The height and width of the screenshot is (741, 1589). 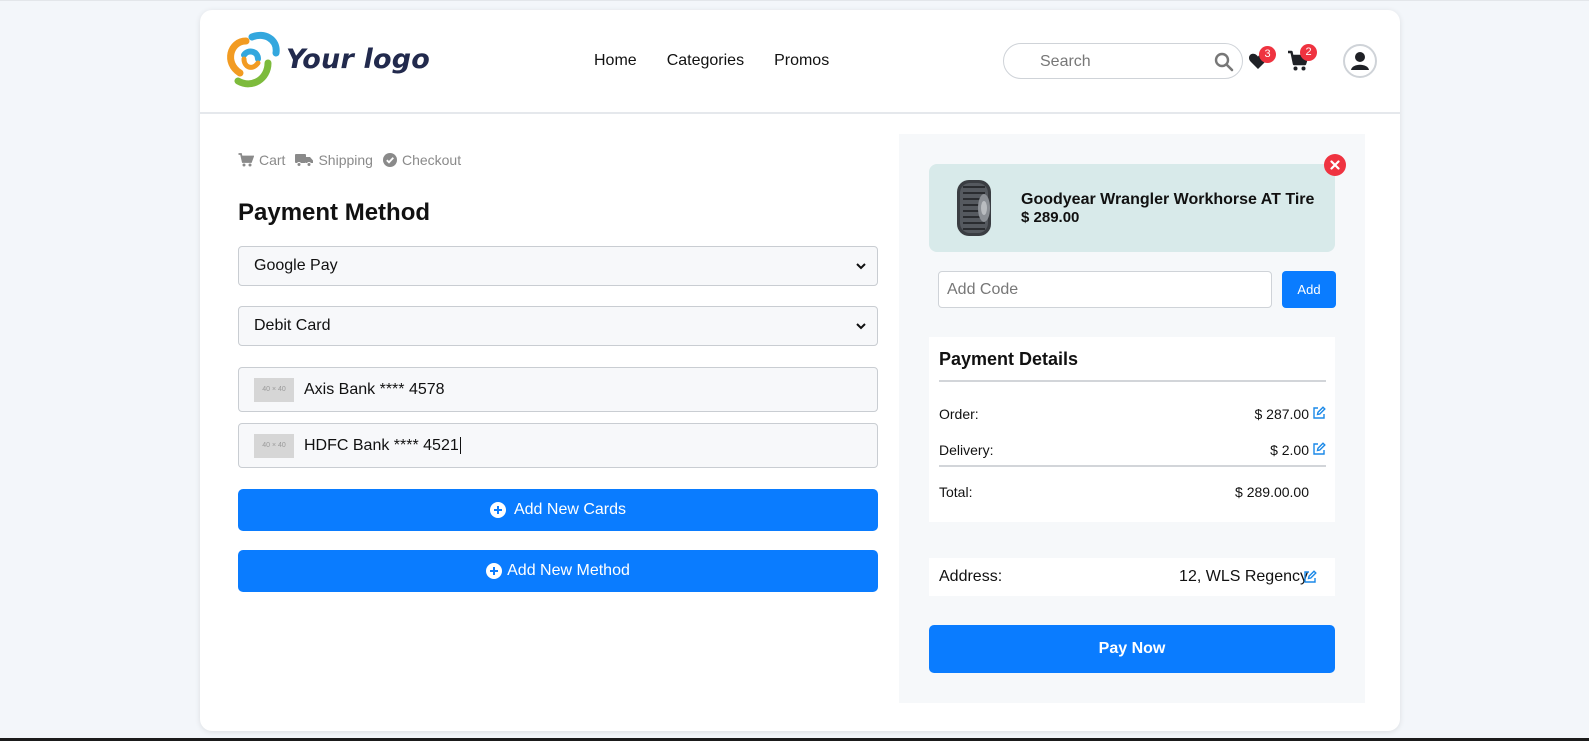 I want to click on order-value: $ 287.00, so click(x=1282, y=414).